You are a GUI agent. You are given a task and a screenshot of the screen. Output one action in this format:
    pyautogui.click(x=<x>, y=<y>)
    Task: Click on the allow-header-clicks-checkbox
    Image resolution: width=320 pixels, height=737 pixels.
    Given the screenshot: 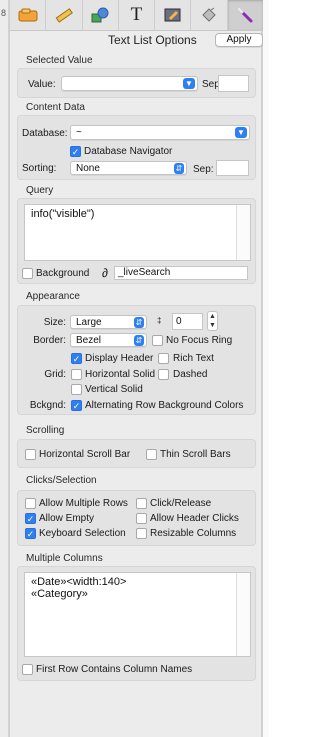 What is the action you would take?
    pyautogui.click(x=141, y=518)
    